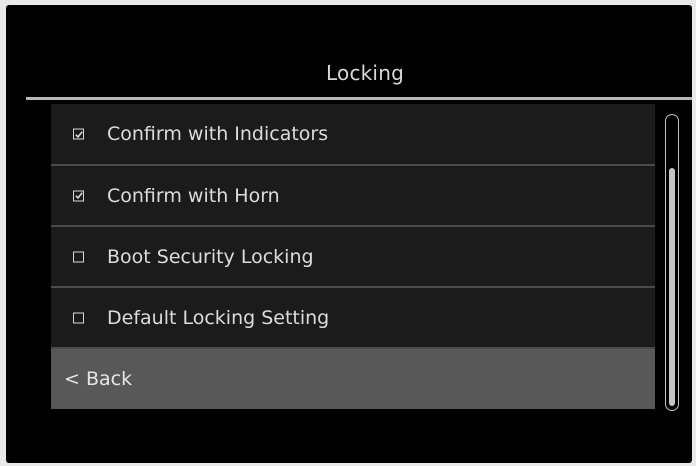 The image size is (696, 466). I want to click on scrollbar, so click(672, 262).